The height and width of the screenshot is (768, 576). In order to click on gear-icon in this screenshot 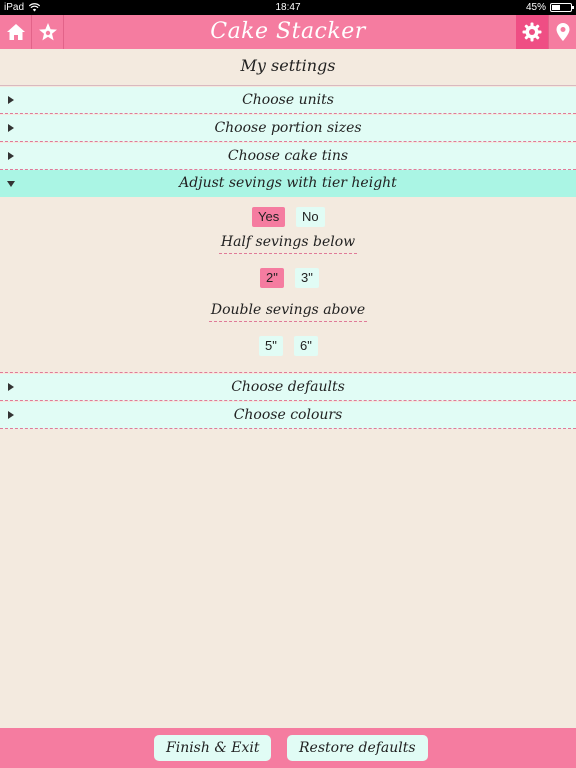, I will do `click(532, 32)`.